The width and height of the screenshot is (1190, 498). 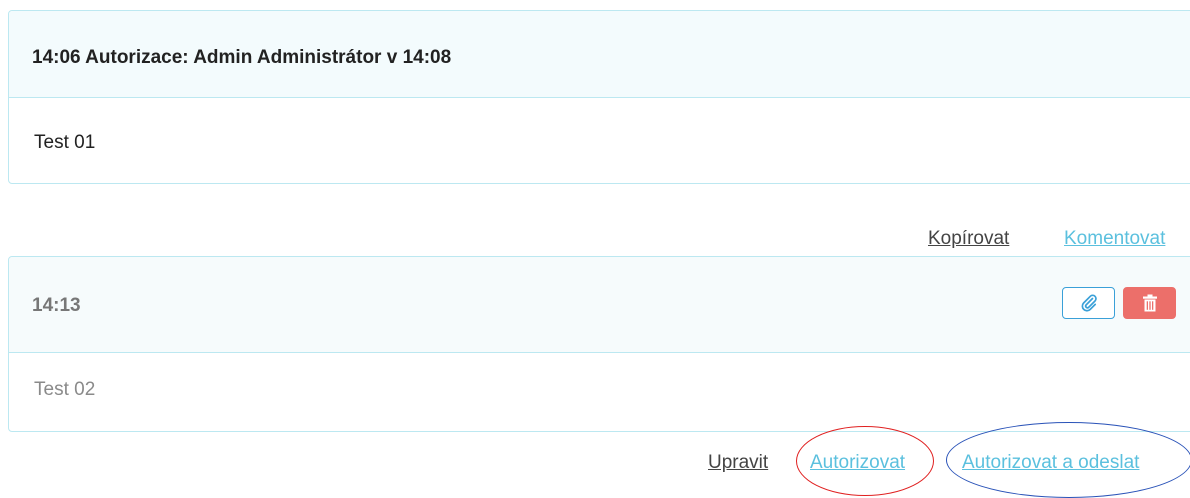 What do you see at coordinates (56, 305) in the screenshot?
I see `entry-time: 14:13` at bounding box center [56, 305].